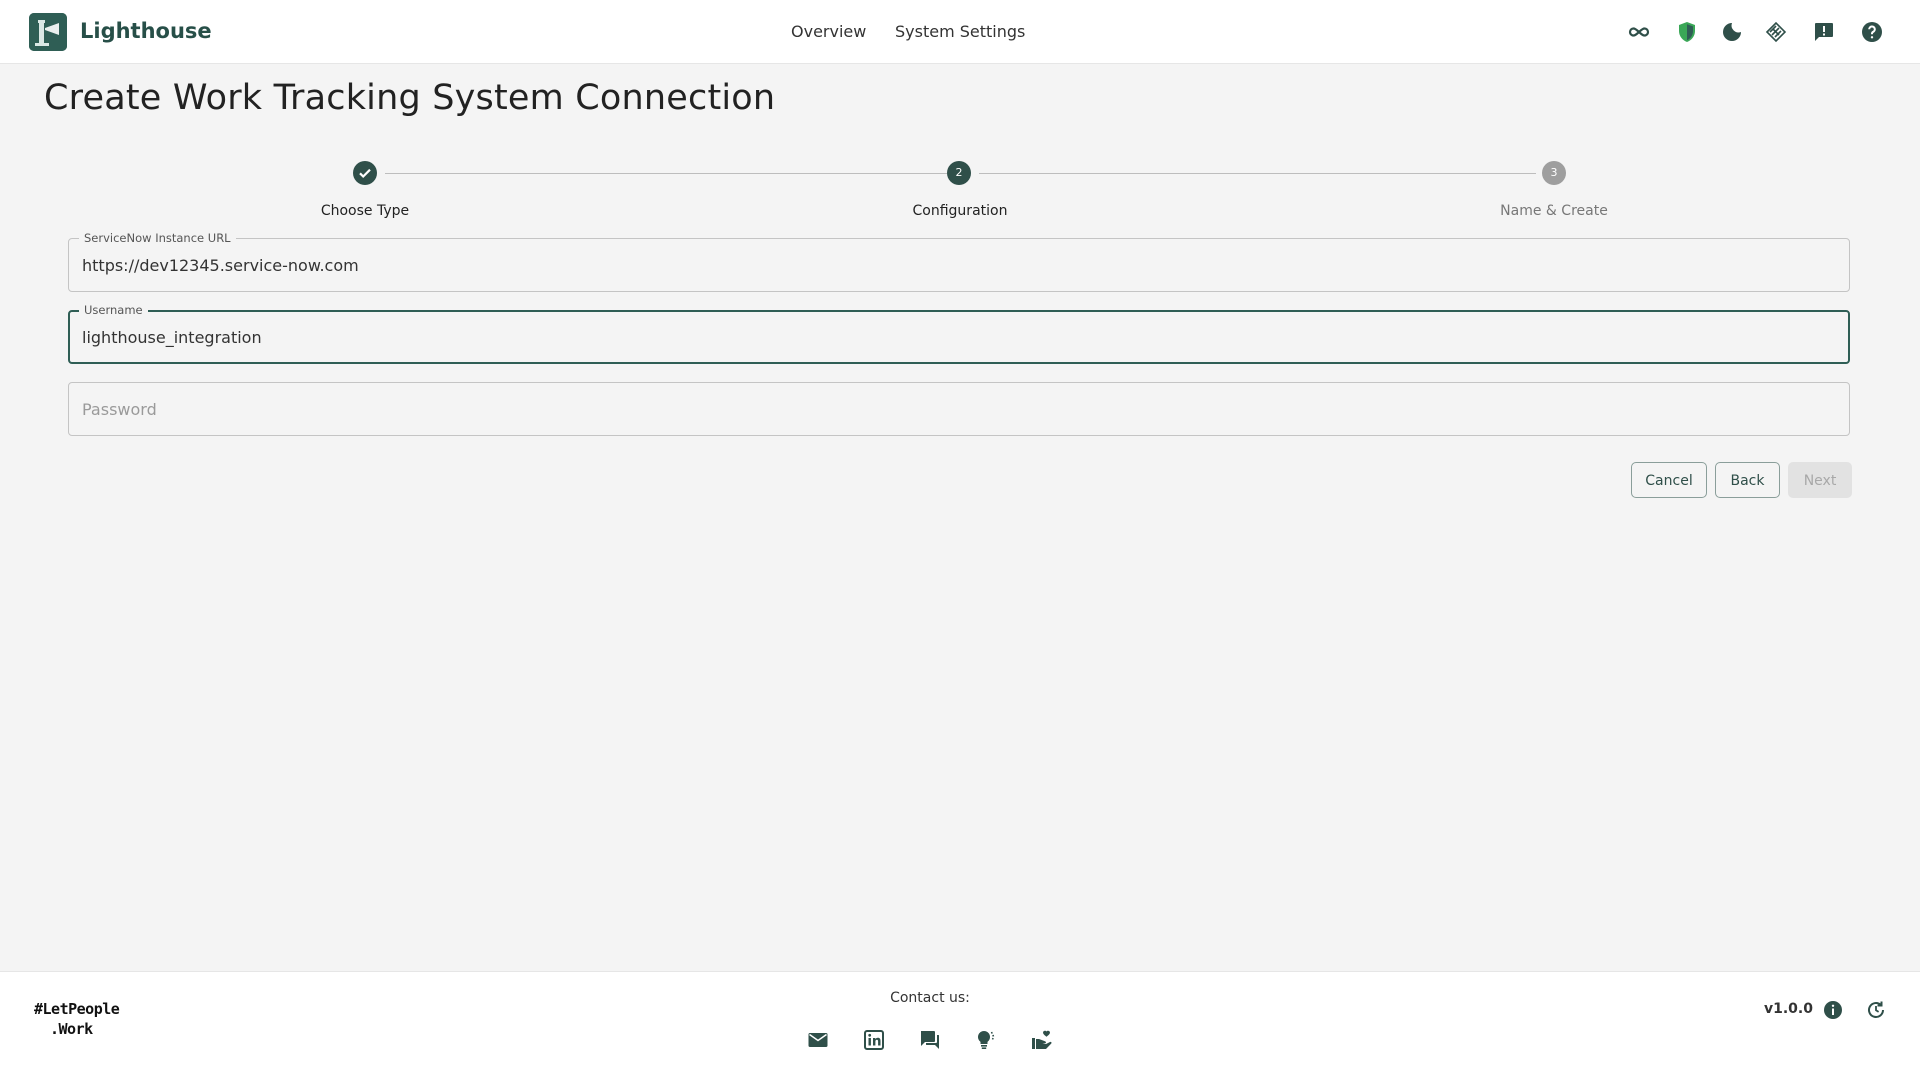  What do you see at coordinates (986, 1040) in the screenshot?
I see `idea-icon` at bounding box center [986, 1040].